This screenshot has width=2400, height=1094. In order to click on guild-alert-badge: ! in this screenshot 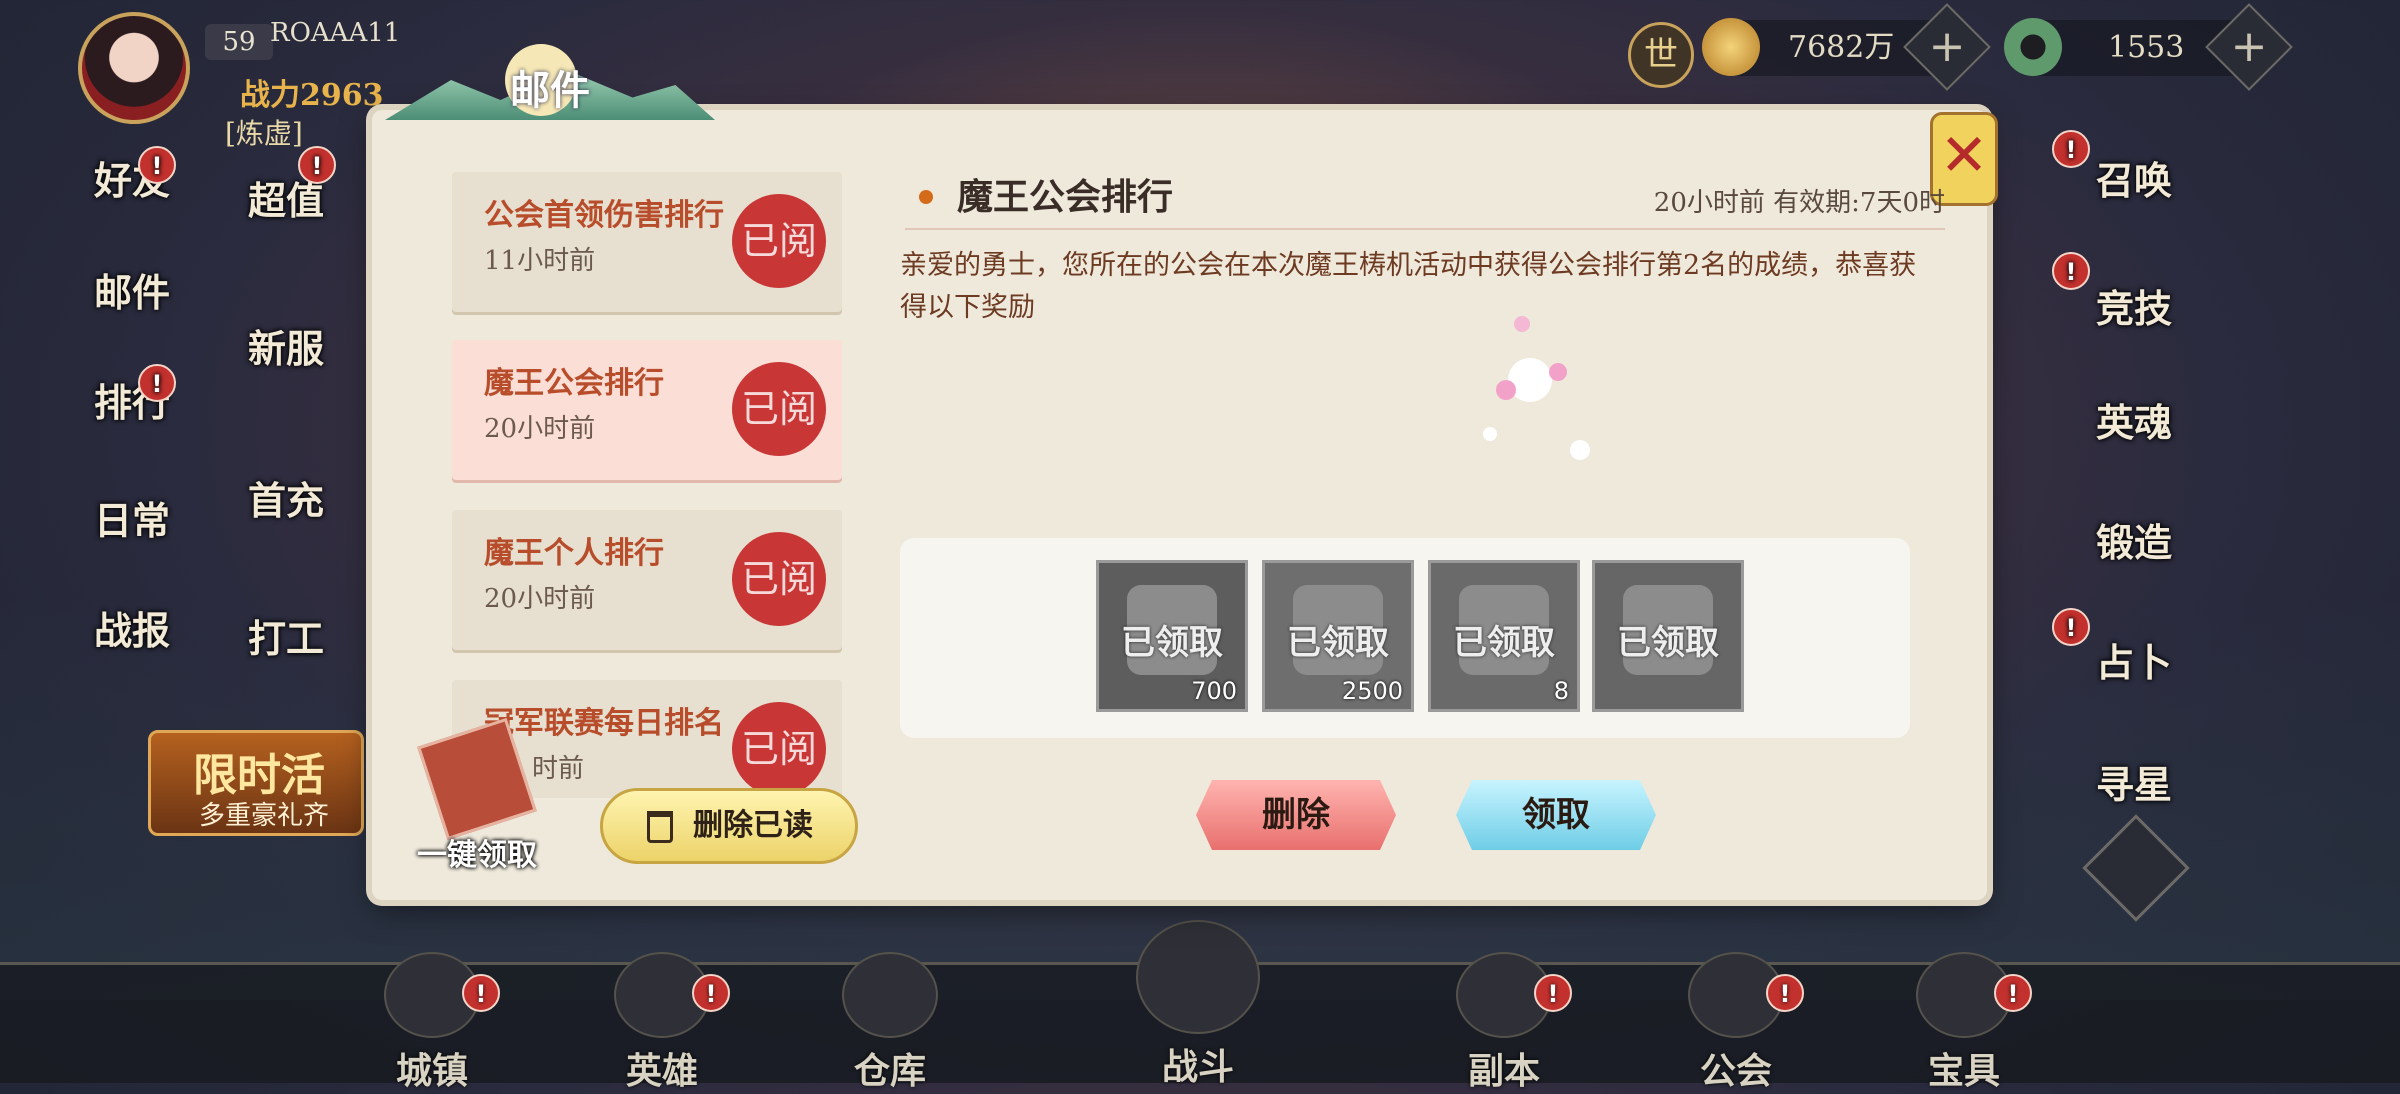, I will do `click(1785, 993)`.